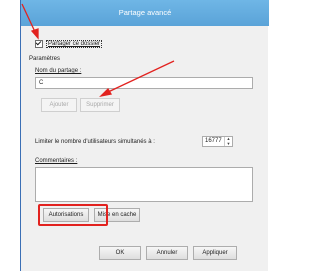  I want to click on checkbox-pointer-arrow-line, so click(29, 19).